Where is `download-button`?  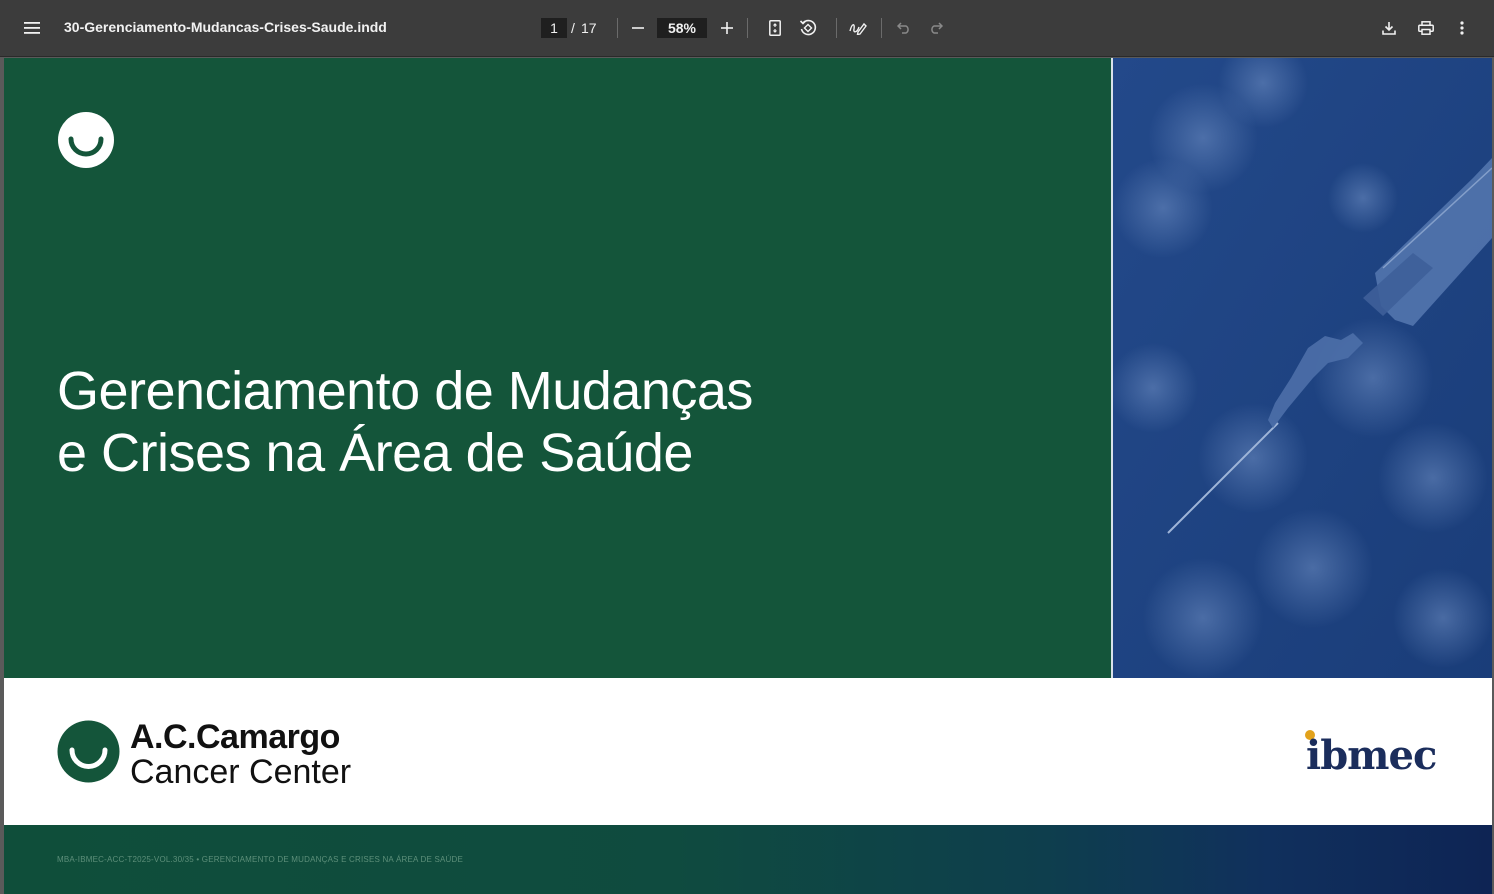
download-button is located at coordinates (1389, 28).